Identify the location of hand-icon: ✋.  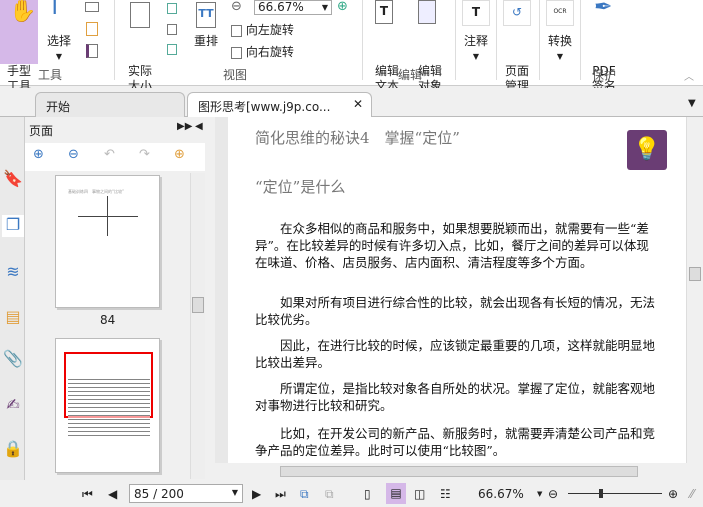
(23, 12).